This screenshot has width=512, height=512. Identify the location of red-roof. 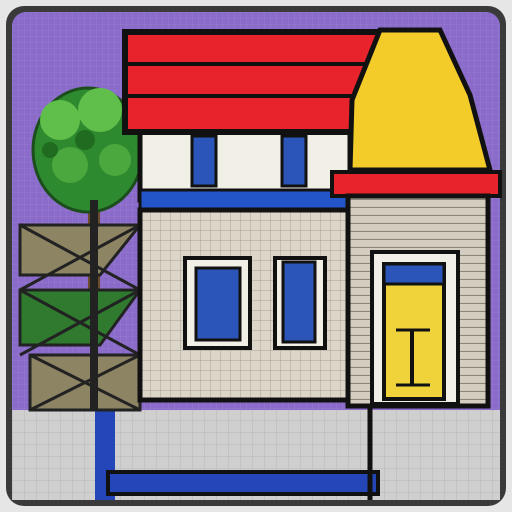
(252, 82).